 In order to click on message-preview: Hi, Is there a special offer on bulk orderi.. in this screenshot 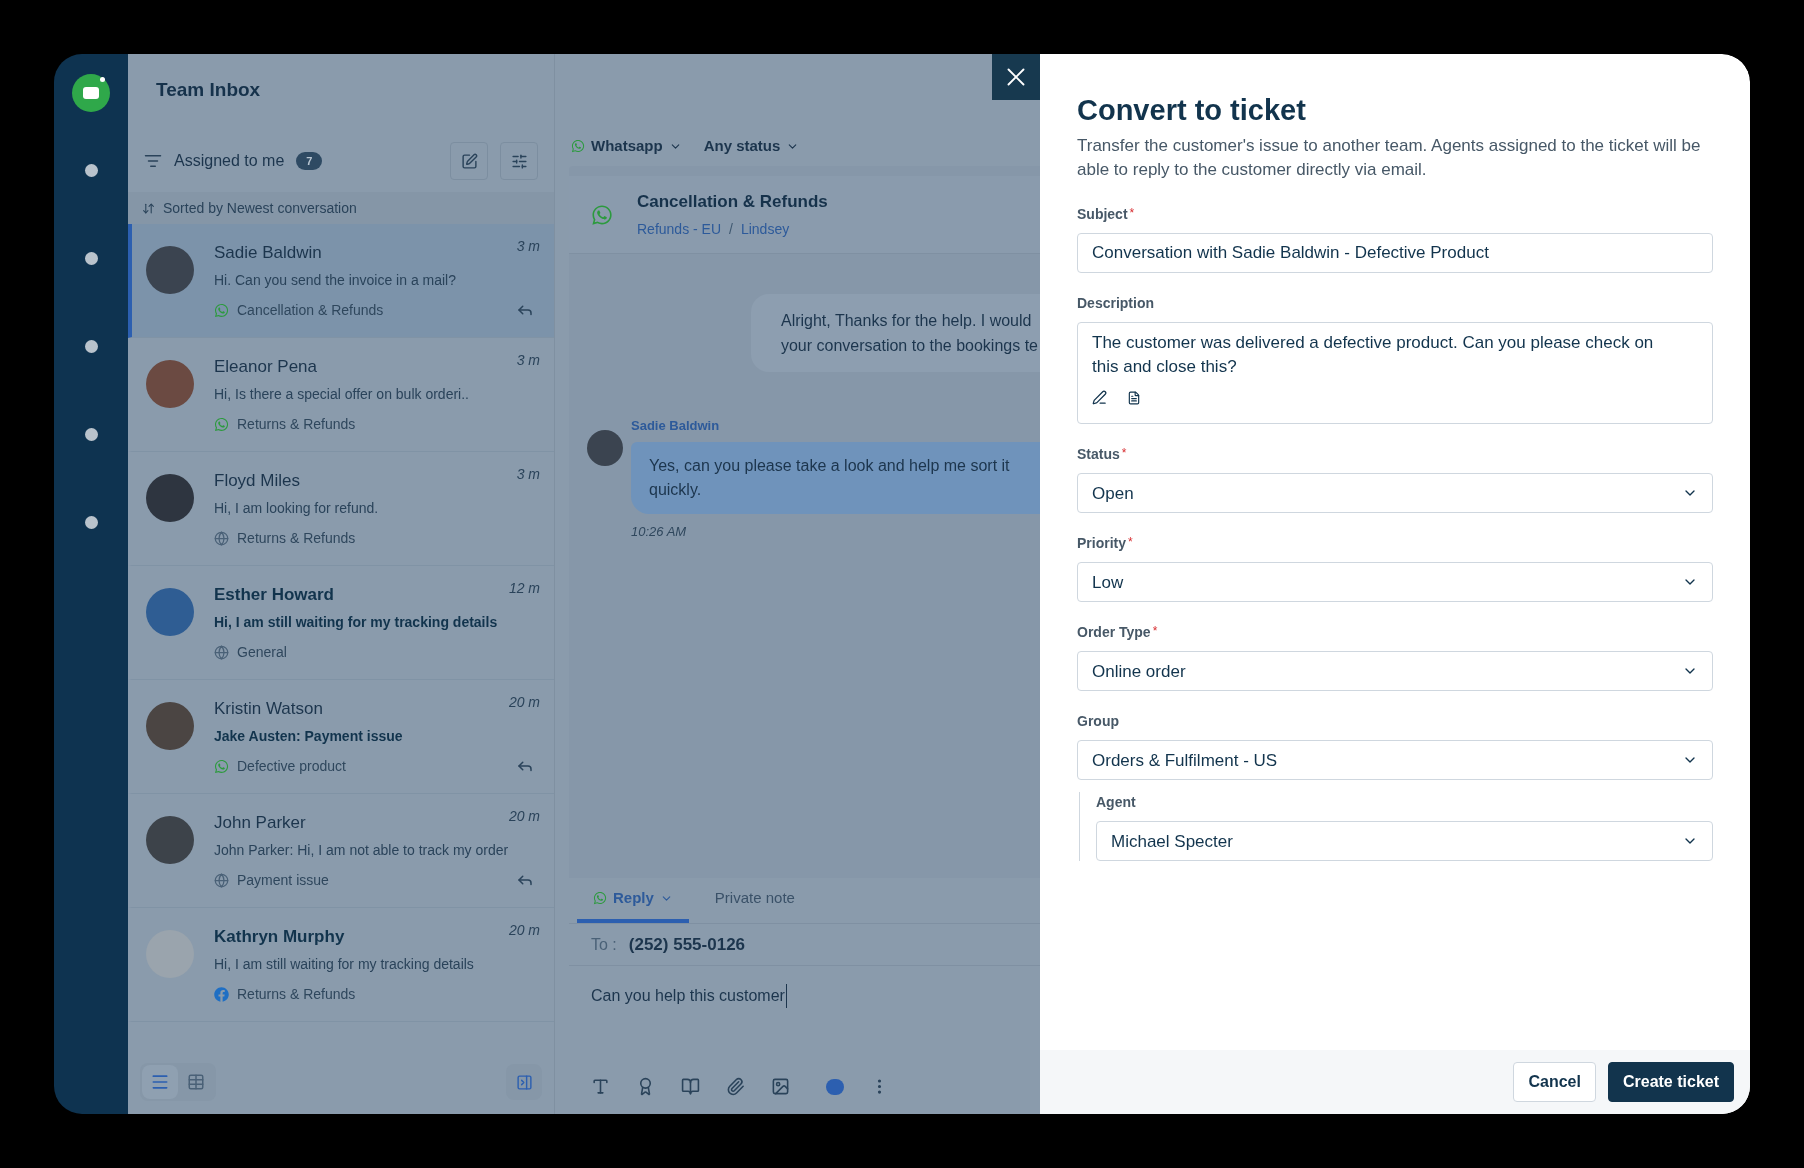, I will do `click(342, 394)`.